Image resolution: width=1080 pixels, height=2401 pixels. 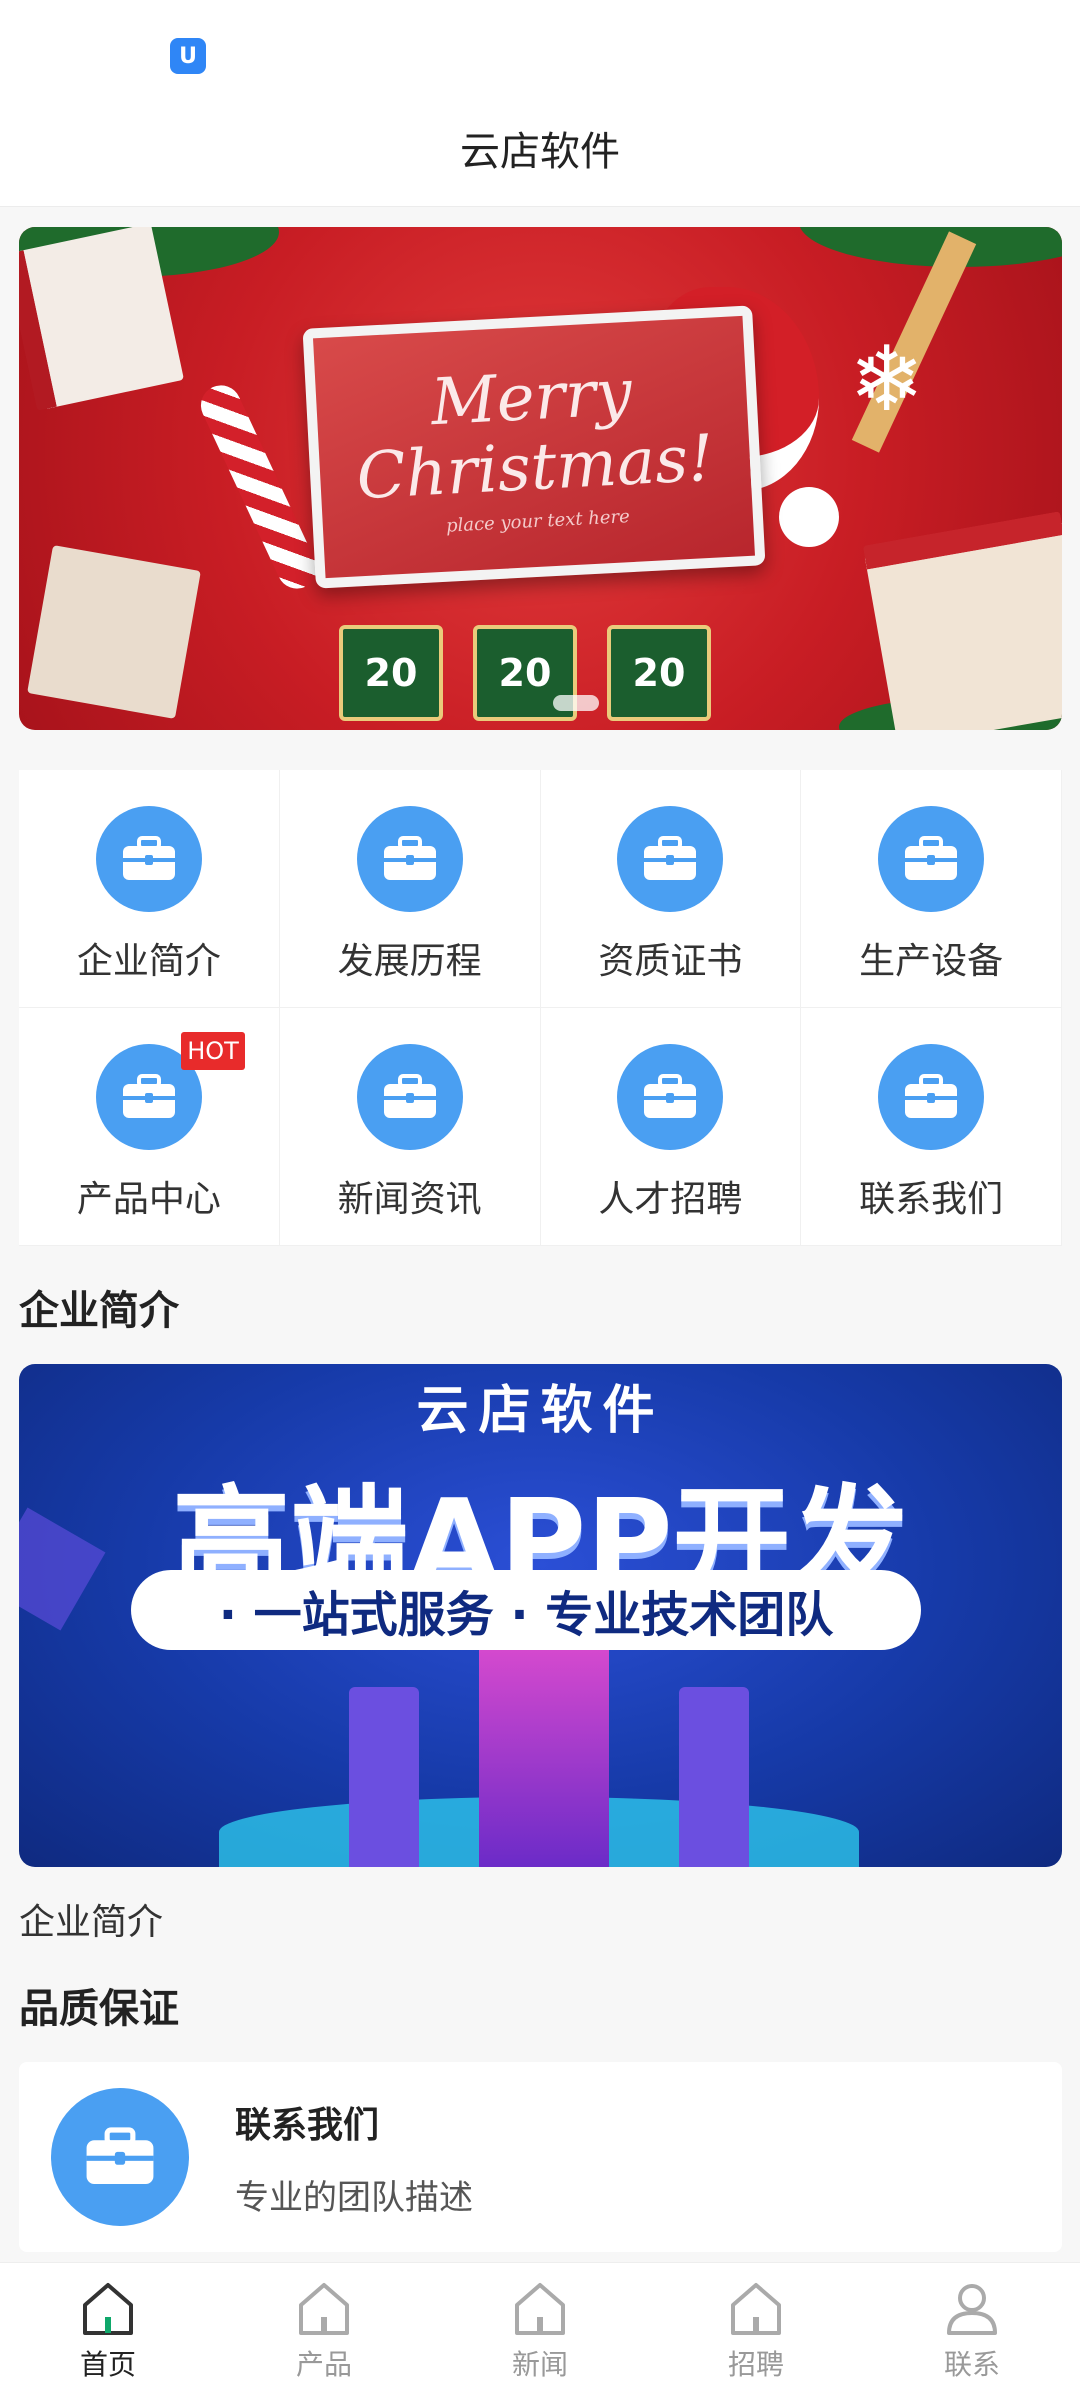 What do you see at coordinates (670, 961) in the screenshot?
I see `grid-item-label: 资质证书` at bounding box center [670, 961].